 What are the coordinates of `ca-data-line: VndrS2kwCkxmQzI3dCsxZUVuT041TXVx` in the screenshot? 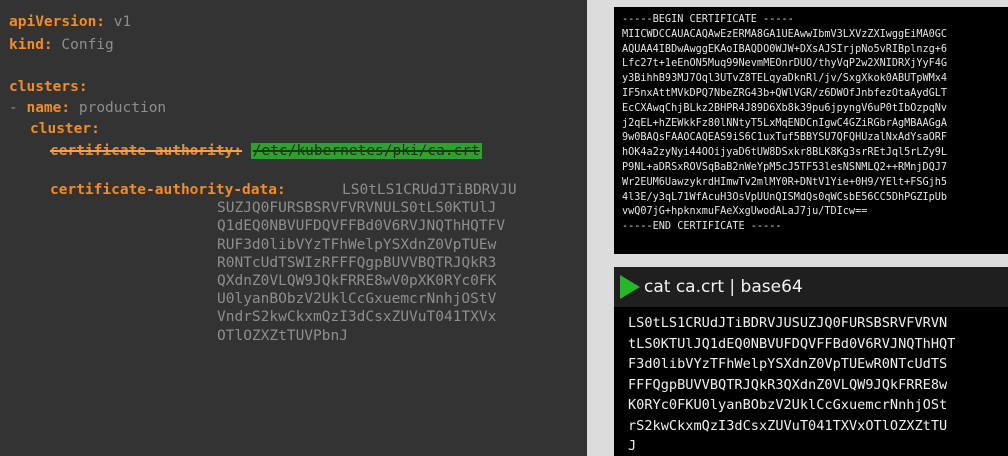 It's located at (357, 317).